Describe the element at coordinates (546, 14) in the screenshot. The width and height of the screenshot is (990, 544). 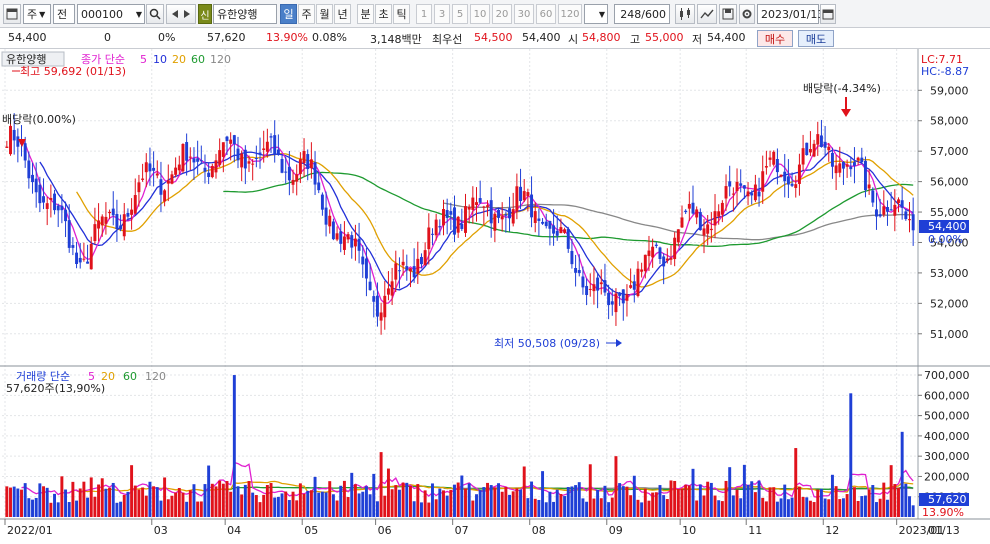
I see `interval-60: 60` at that location.